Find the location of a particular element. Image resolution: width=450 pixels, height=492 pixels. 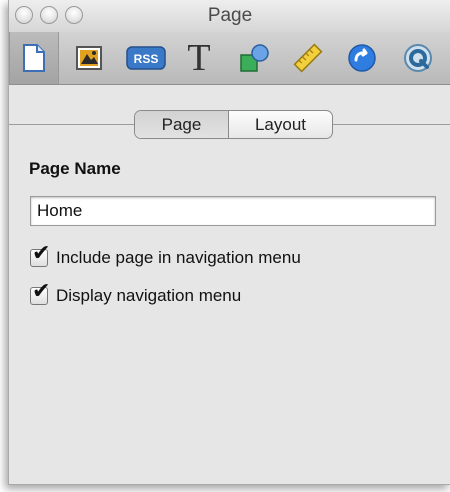

tab-layout: Layout is located at coordinates (280, 124).